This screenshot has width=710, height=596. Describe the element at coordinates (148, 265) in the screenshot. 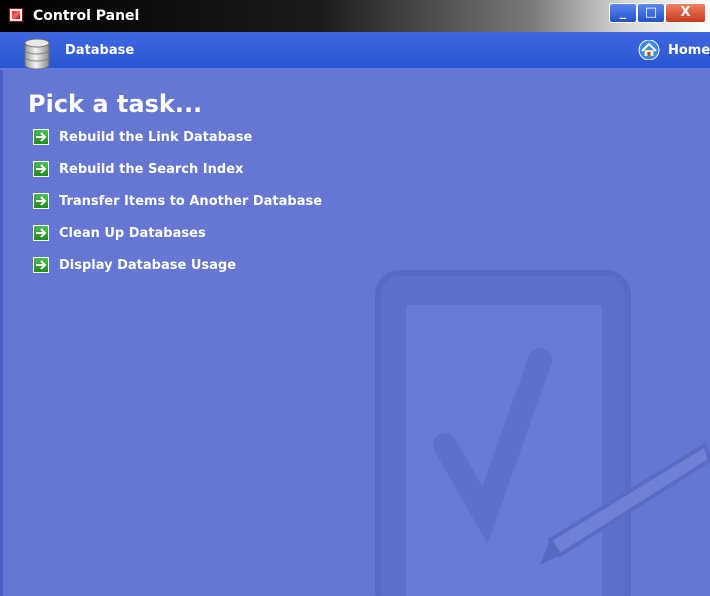

I see `task-label: Display Database Usage` at that location.